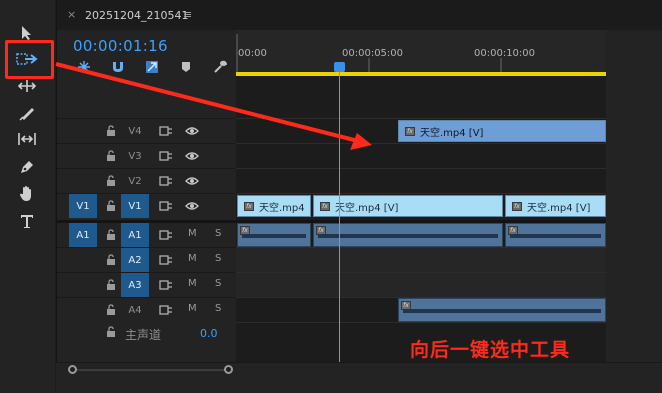 This screenshot has width=662, height=393. Describe the element at coordinates (421, 259) in the screenshot. I see `lane-a2` at that location.